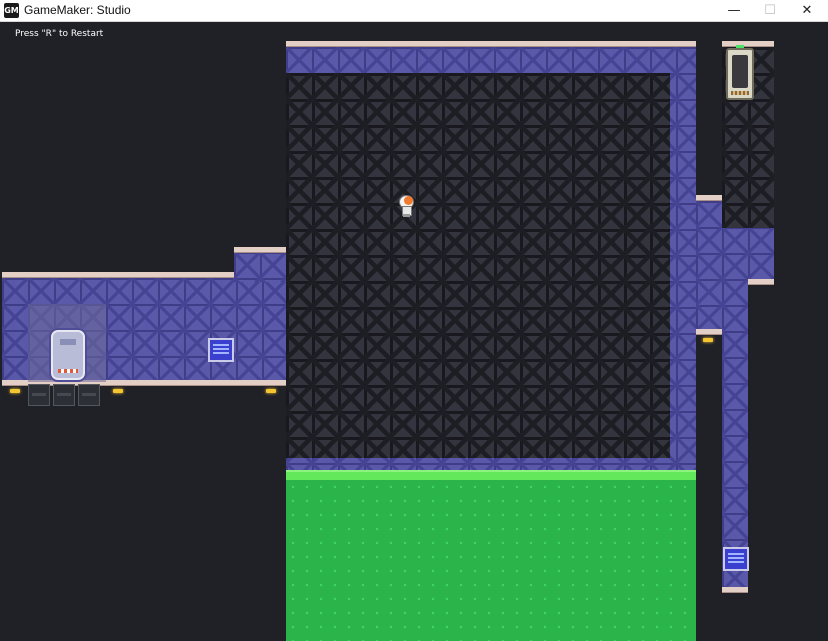 The width and height of the screenshot is (828, 641). What do you see at coordinates (408, 200) in the screenshot?
I see `player-visor` at bounding box center [408, 200].